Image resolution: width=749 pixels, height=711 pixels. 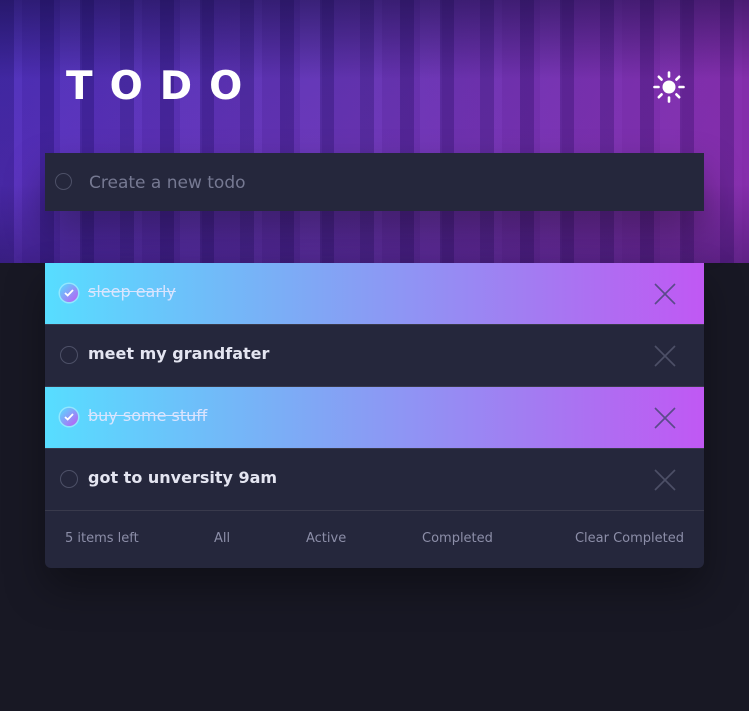 I want to click on filter-completed-button: Completed, so click(x=457, y=538).